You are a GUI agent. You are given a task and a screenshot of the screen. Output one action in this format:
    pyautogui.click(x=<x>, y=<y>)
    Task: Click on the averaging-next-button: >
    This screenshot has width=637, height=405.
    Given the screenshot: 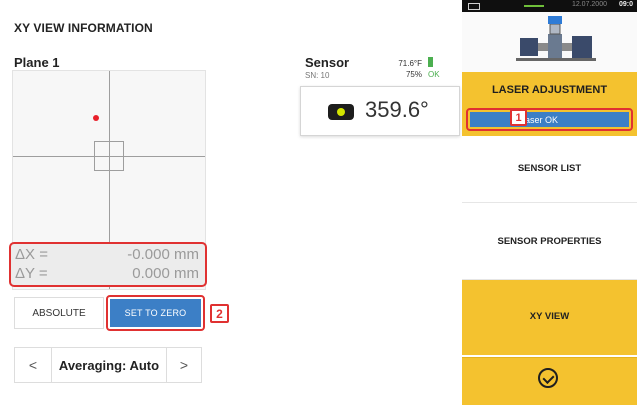 What is the action you would take?
    pyautogui.click(x=183, y=365)
    